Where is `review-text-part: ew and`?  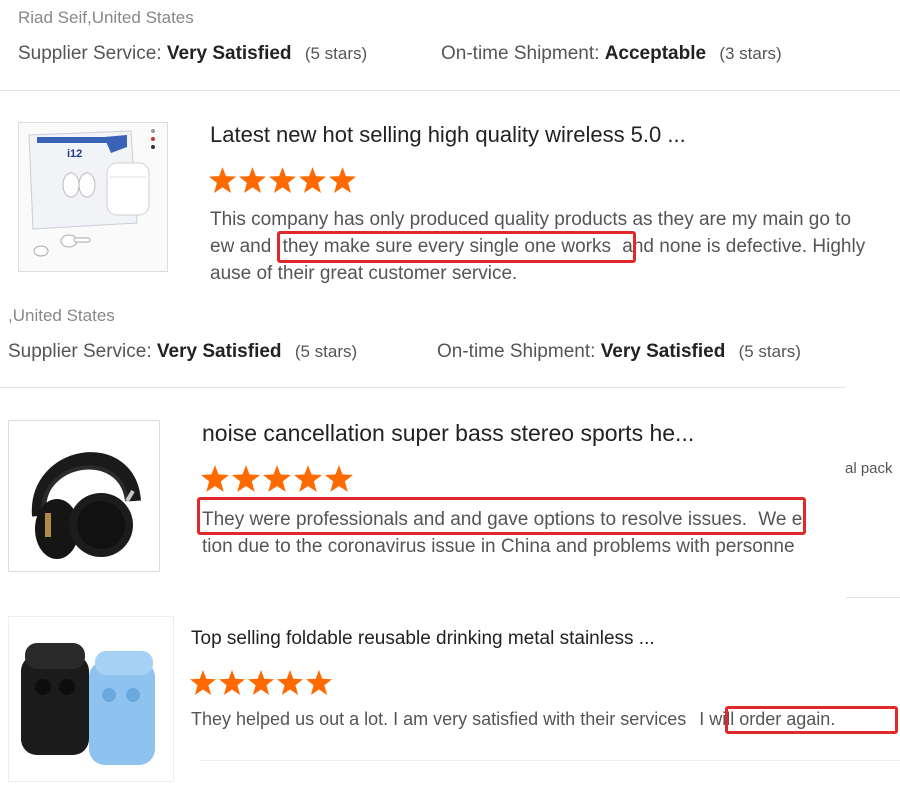
review-text-part: ew and is located at coordinates (241, 246).